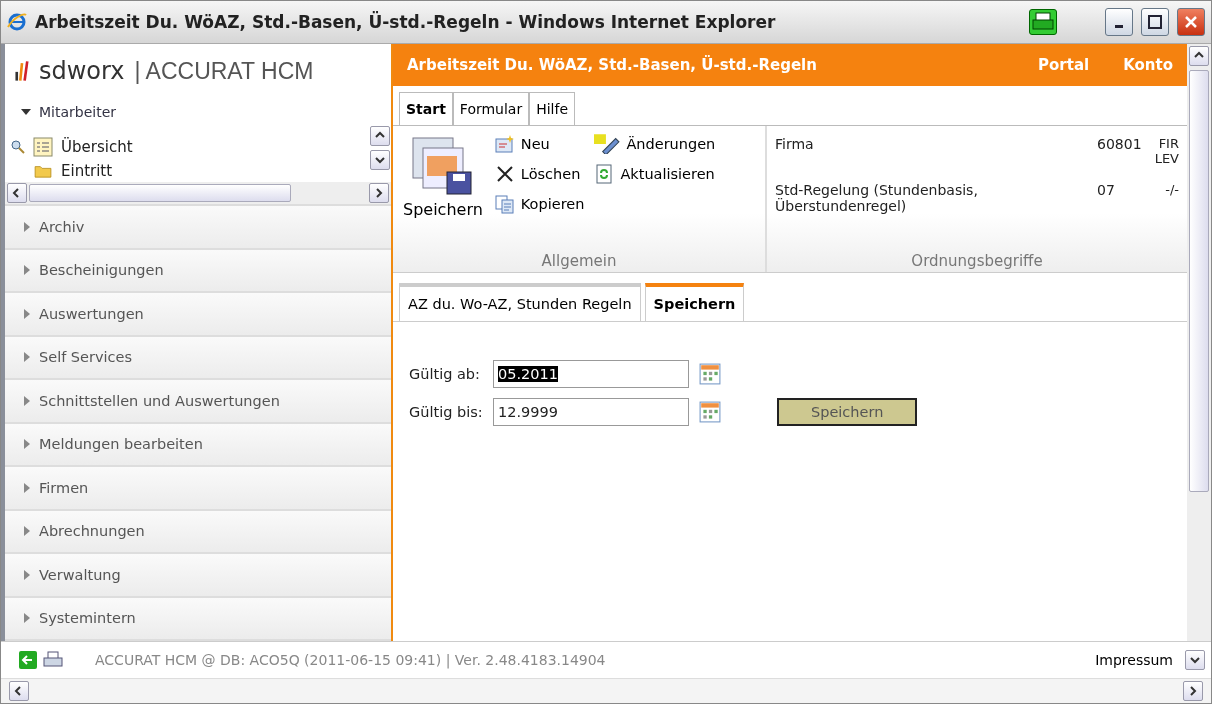  What do you see at coordinates (82, 71) in the screenshot?
I see `brand-logo-text: sdworx` at bounding box center [82, 71].